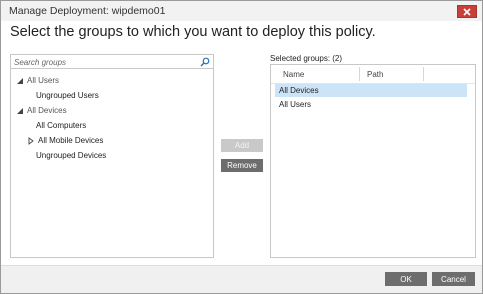  What do you see at coordinates (31, 140) in the screenshot?
I see `collapsed-triangle-icon` at bounding box center [31, 140].